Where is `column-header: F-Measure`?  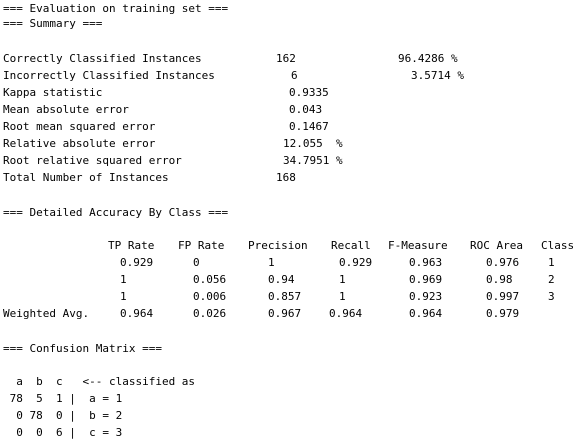 column-header: F-Measure is located at coordinates (418, 245).